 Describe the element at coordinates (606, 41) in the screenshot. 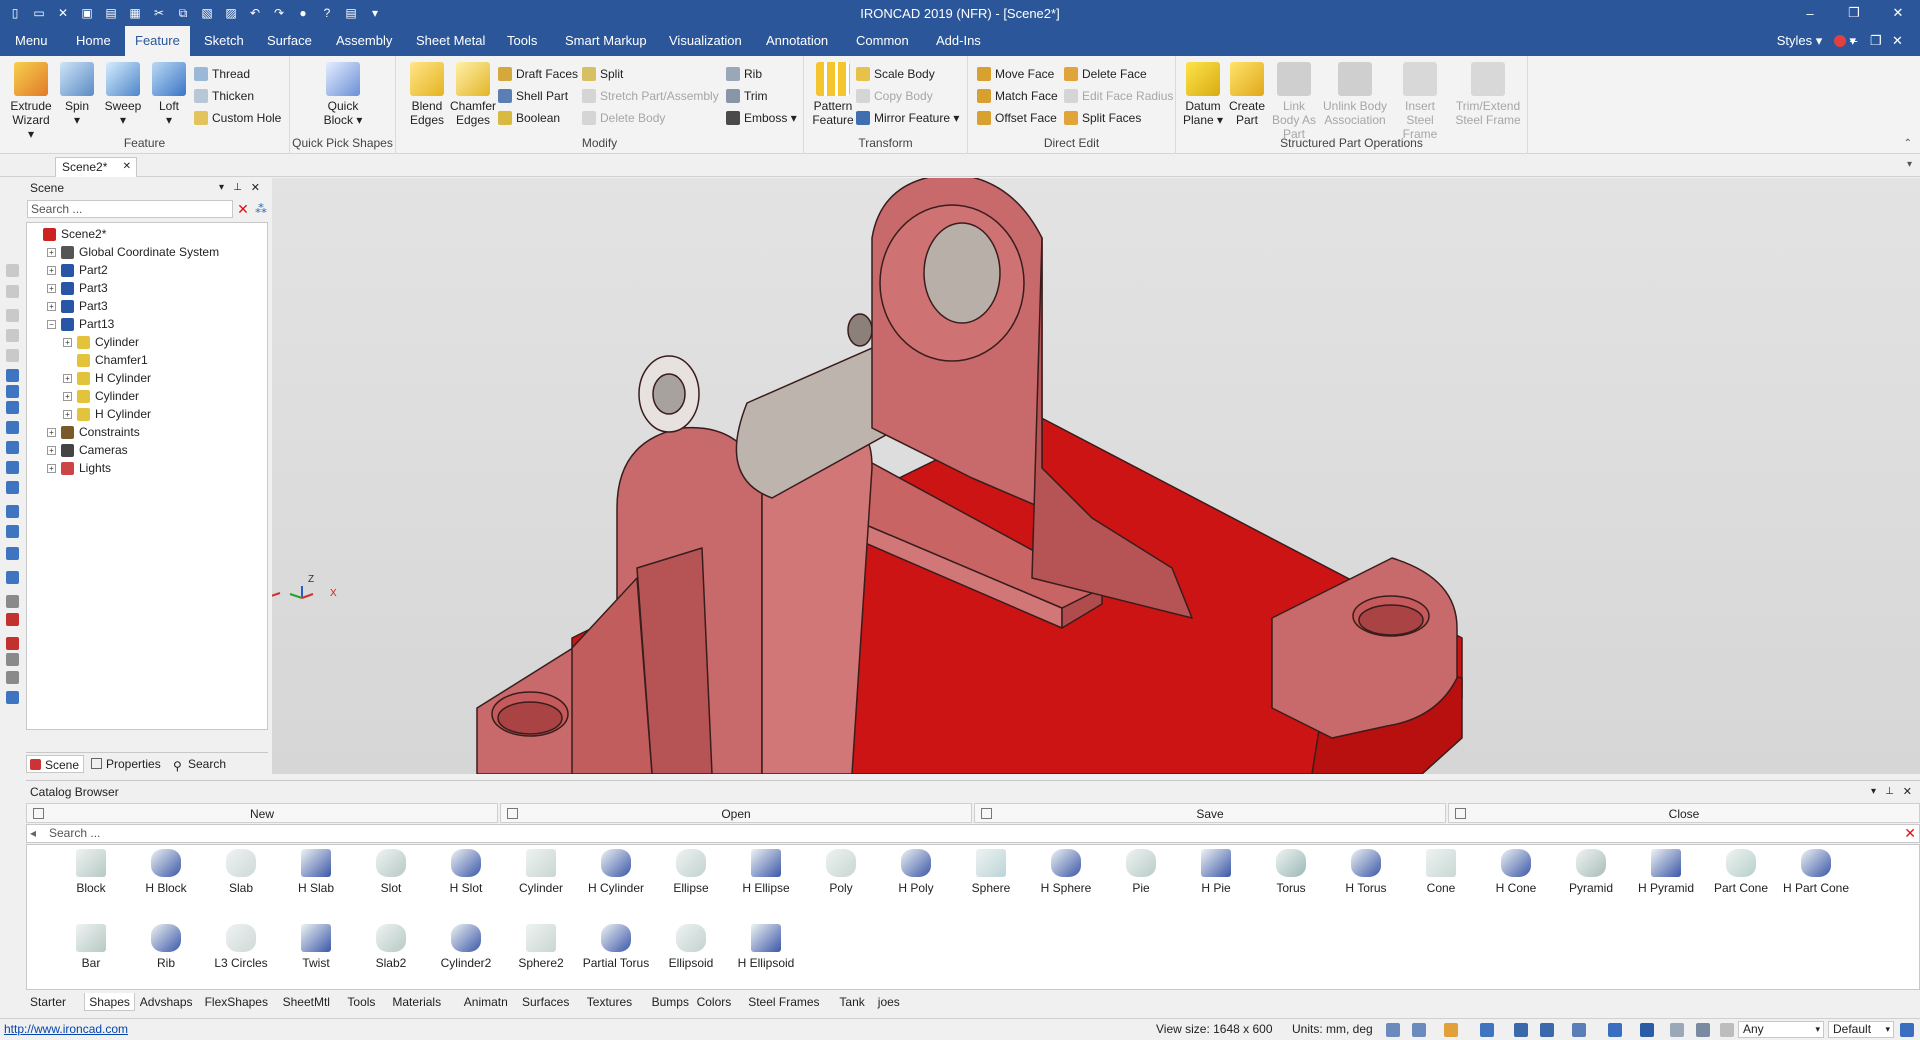

I see `tab-smart-markup: Smart Markup` at that location.